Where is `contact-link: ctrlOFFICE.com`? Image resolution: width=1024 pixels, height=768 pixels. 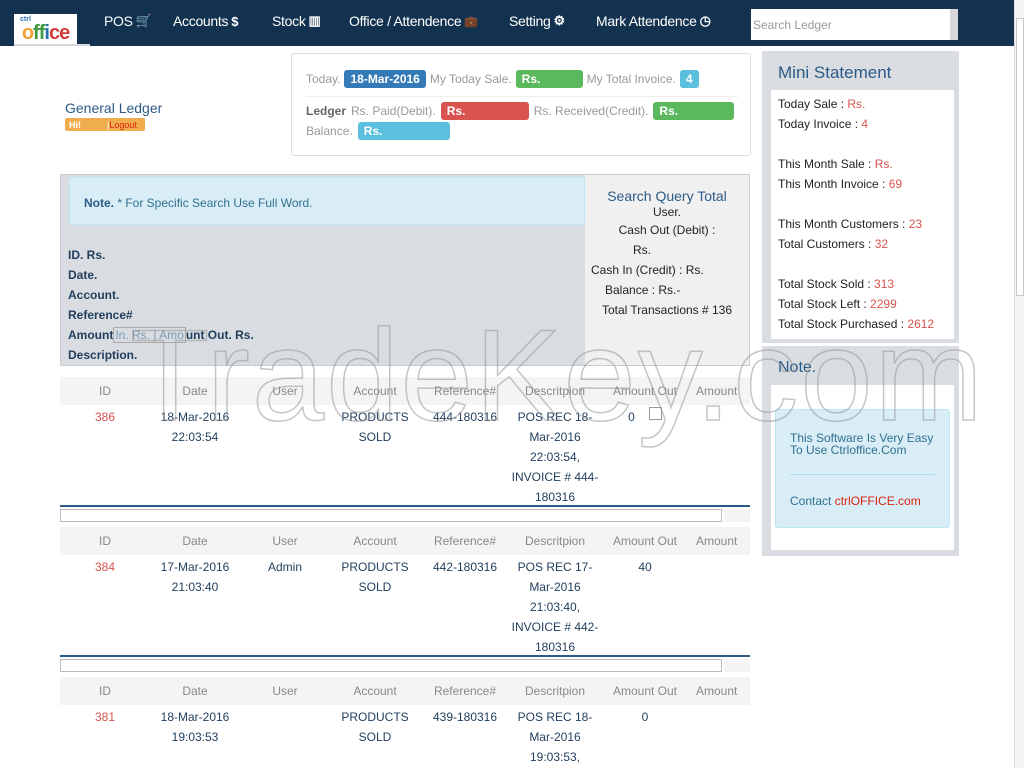
contact-link: ctrlOFFICE.com is located at coordinates (878, 501).